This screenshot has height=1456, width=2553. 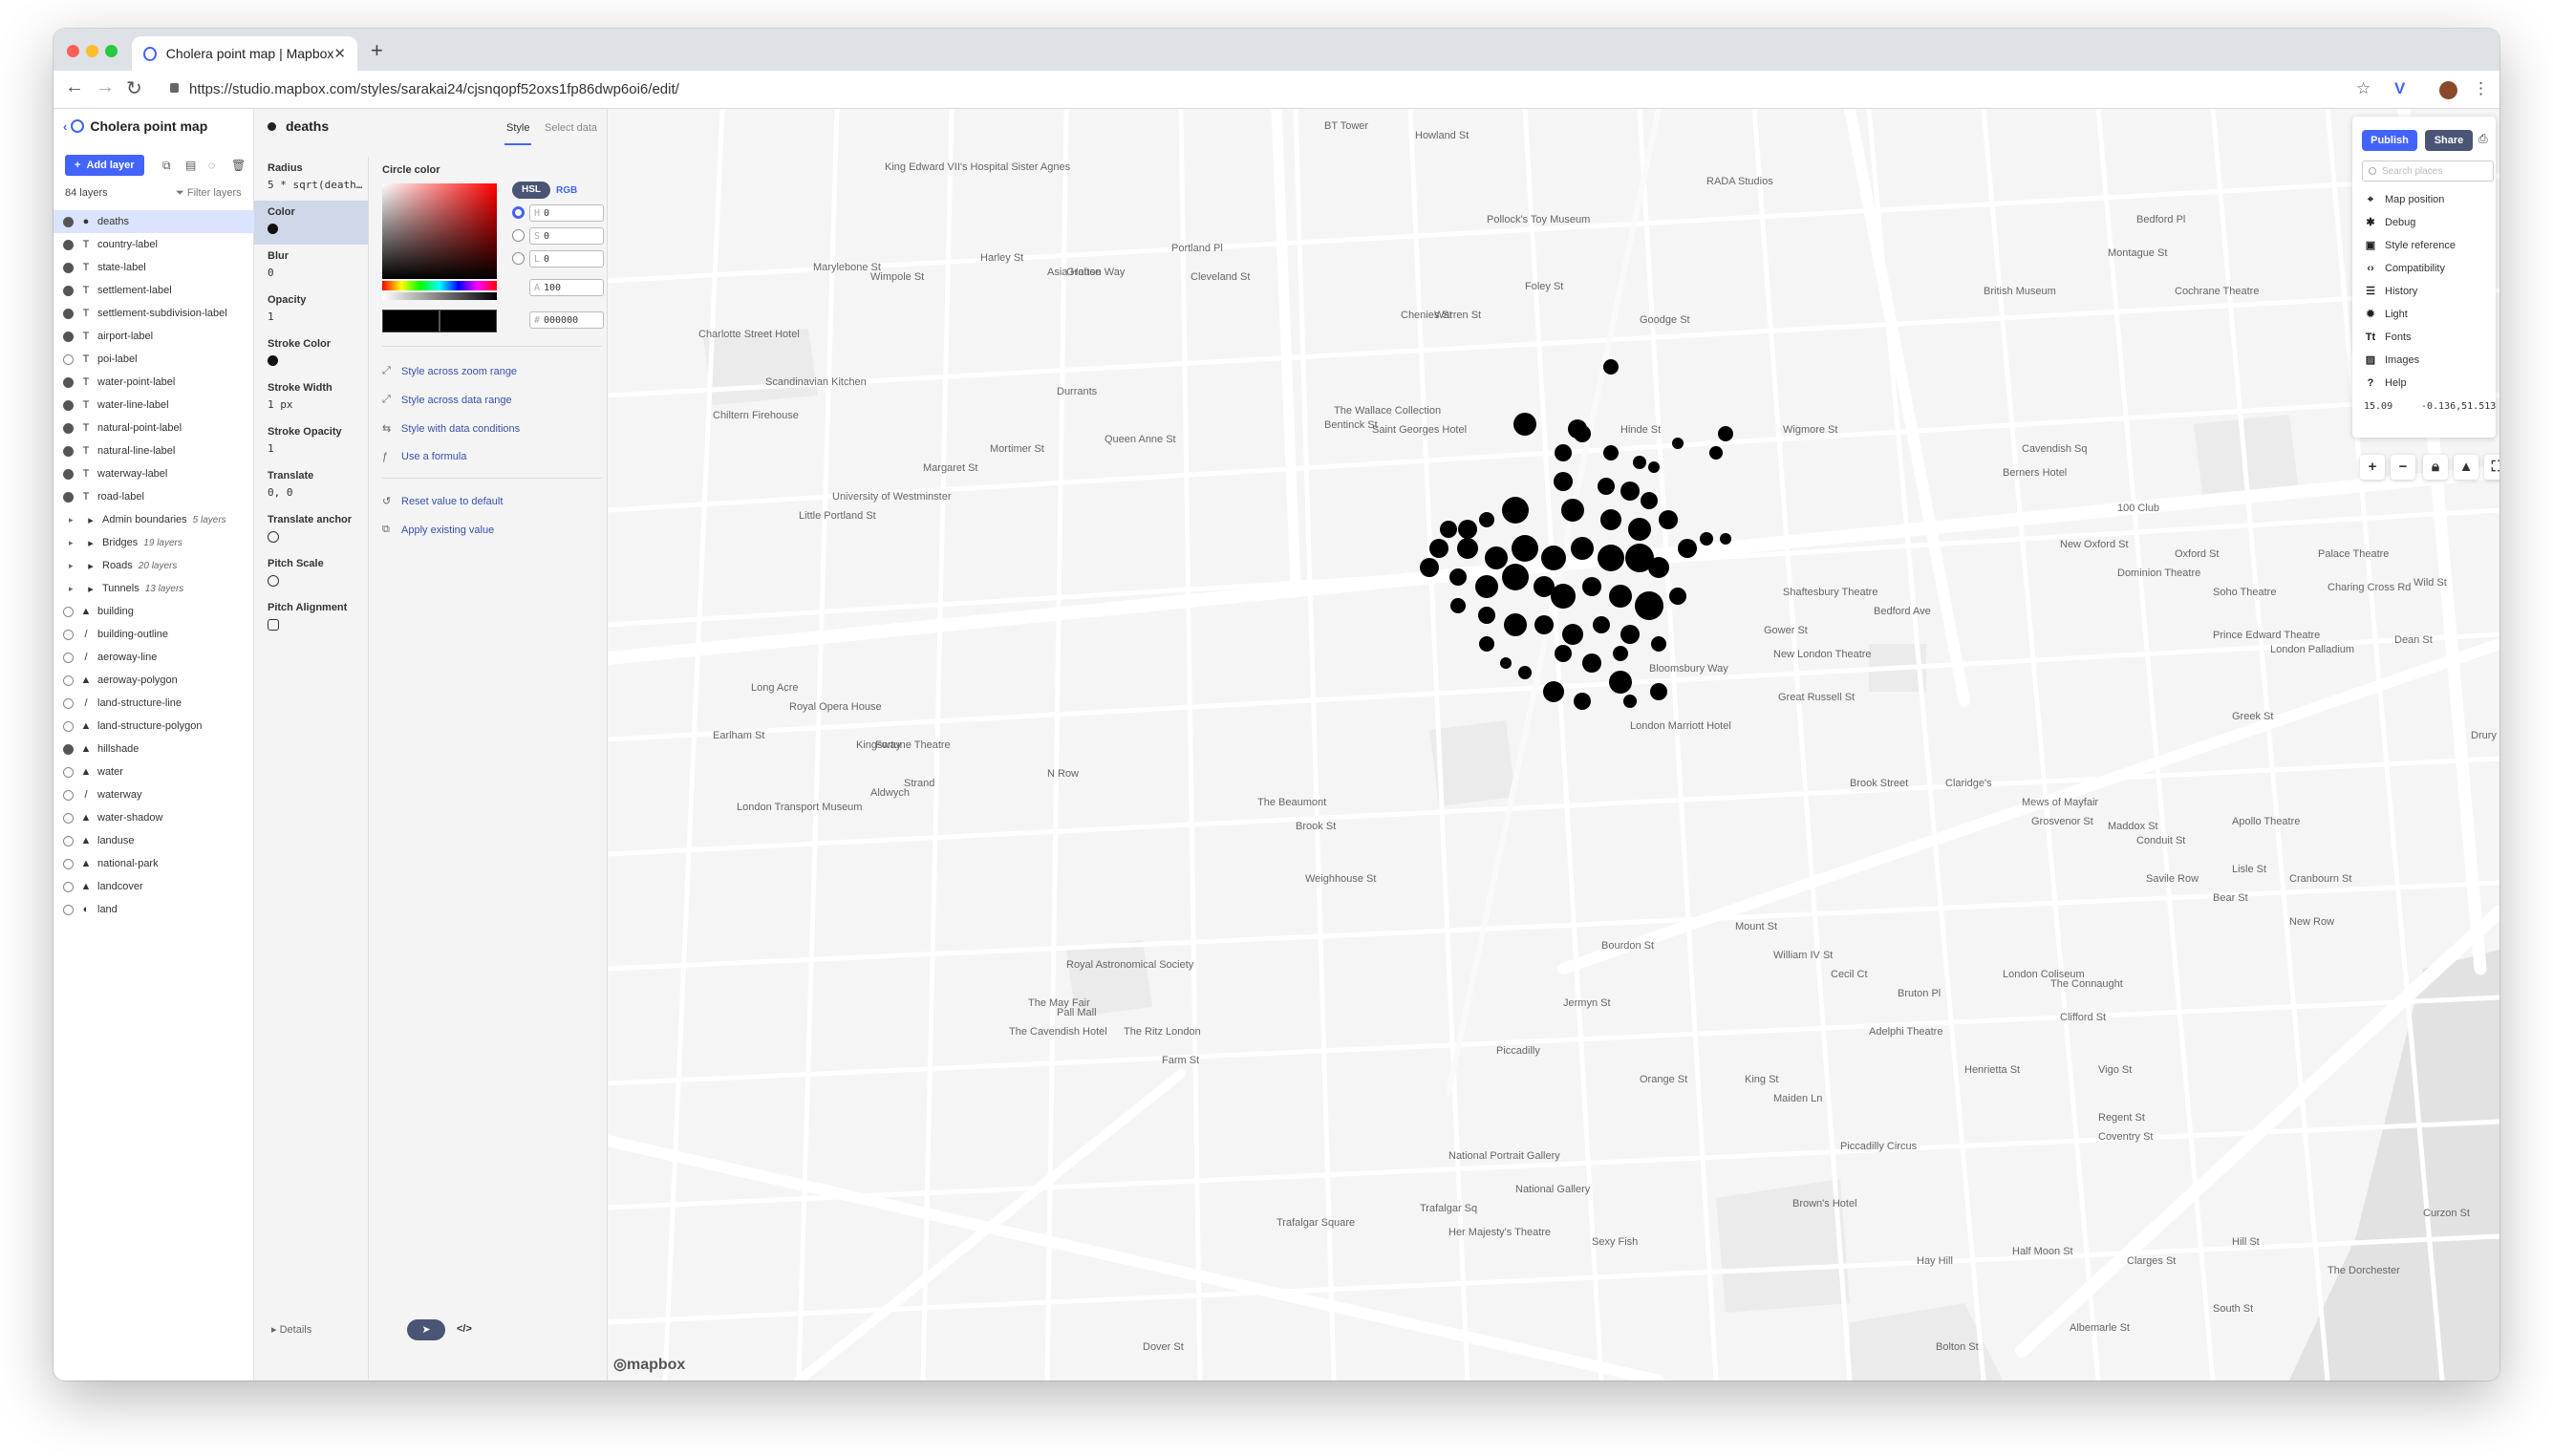 What do you see at coordinates (2390, 291) in the screenshot?
I see `toolbar-item: ☰ History` at bounding box center [2390, 291].